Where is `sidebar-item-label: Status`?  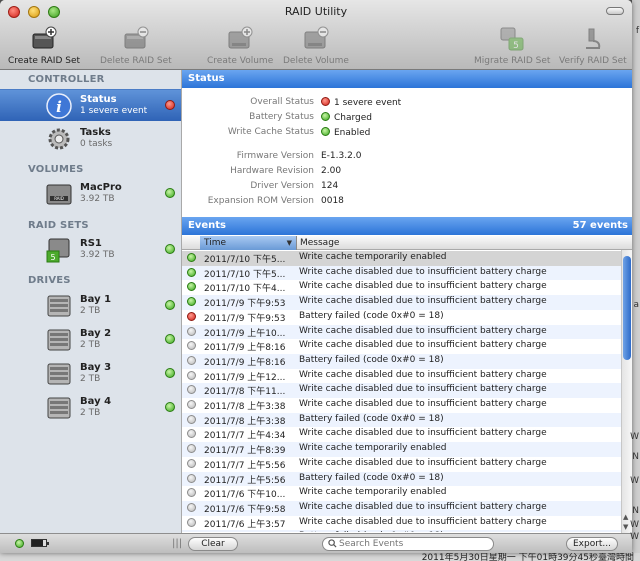 sidebar-item-label: Status is located at coordinates (98, 99).